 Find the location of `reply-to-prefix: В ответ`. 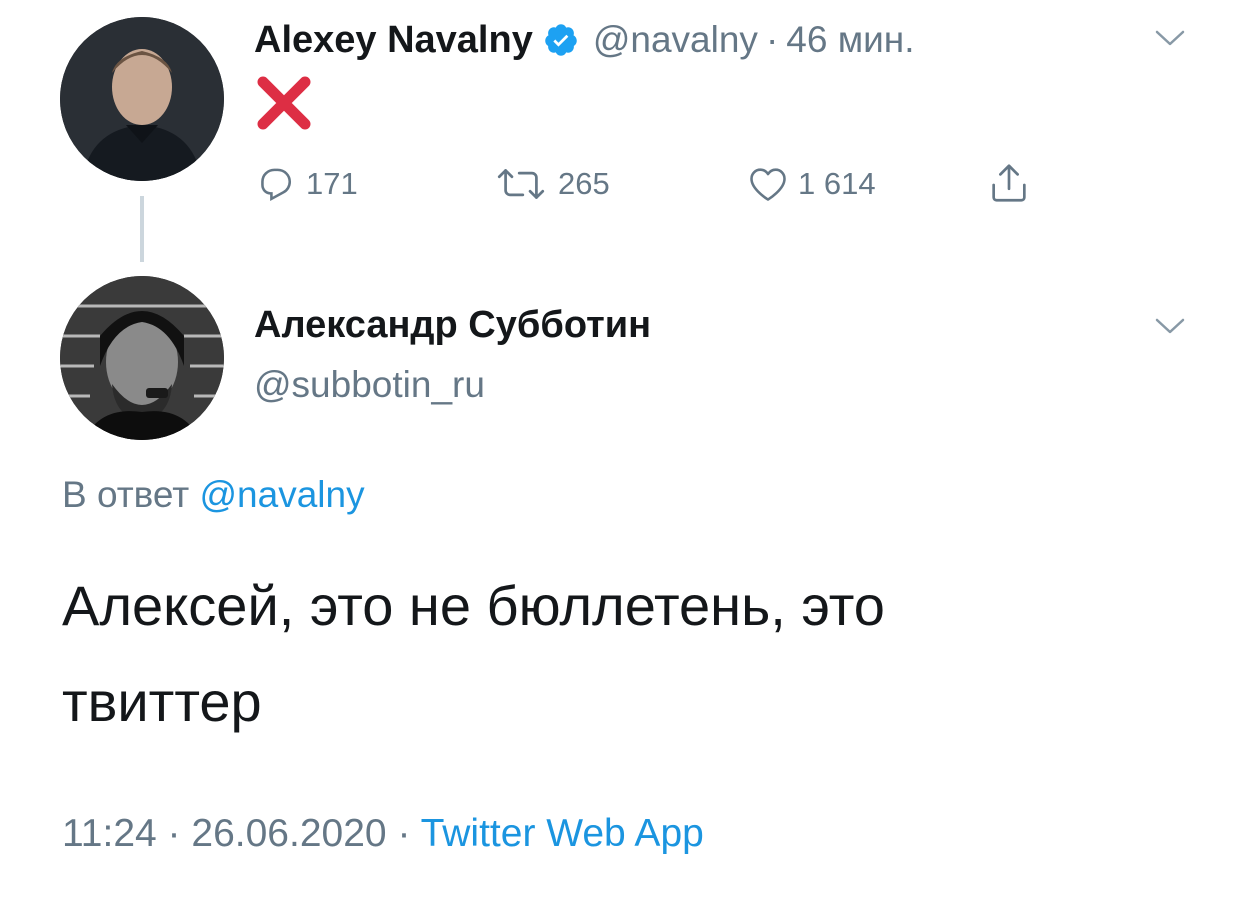

reply-to-prefix: В ответ is located at coordinates (126, 494).